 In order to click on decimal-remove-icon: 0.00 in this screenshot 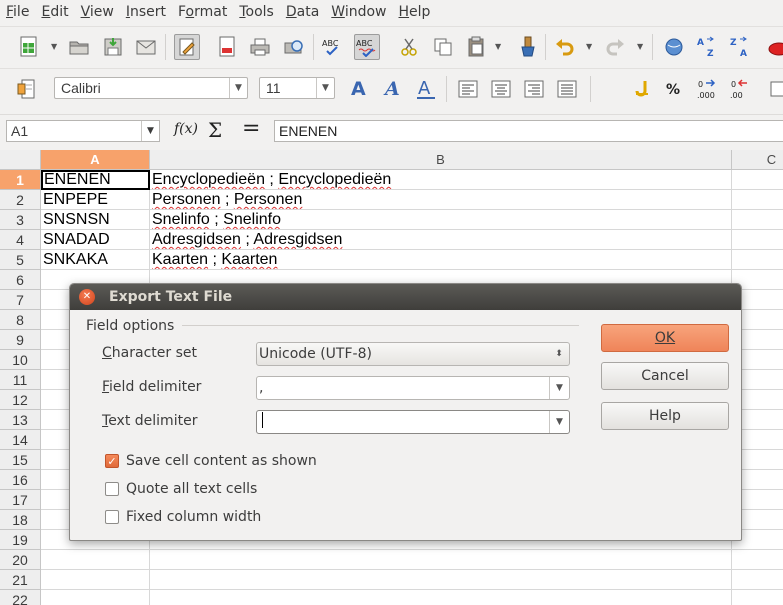, I will do `click(741, 89)`.